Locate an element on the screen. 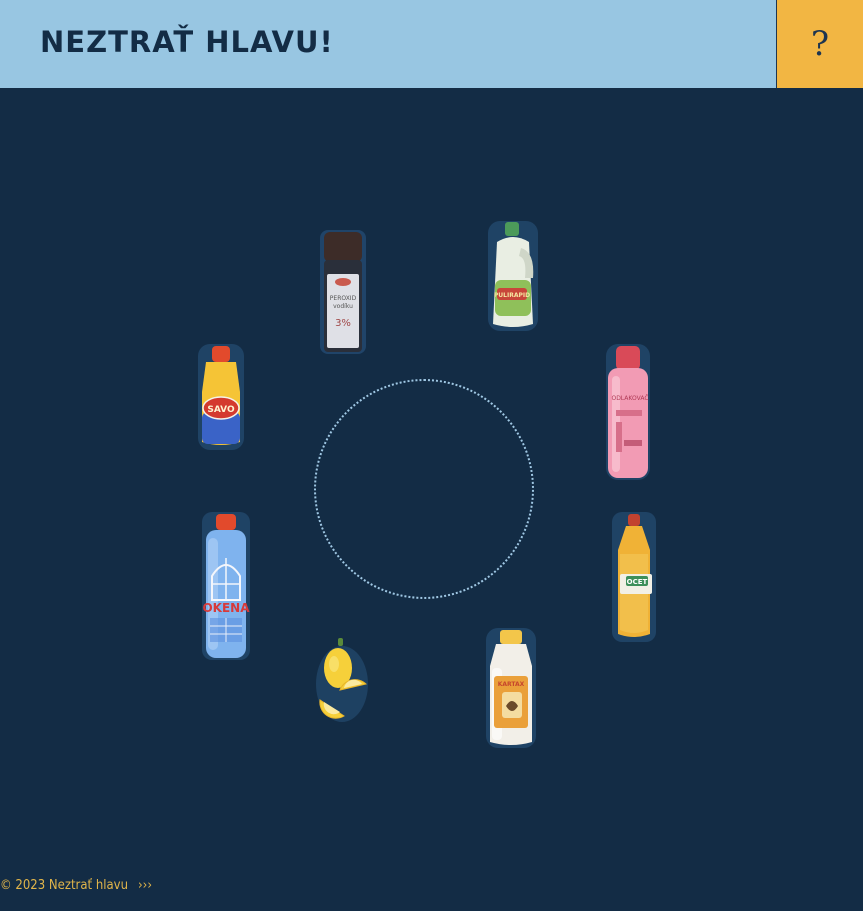 The image size is (863, 911). ocet-label: OCET is located at coordinates (637, 582).